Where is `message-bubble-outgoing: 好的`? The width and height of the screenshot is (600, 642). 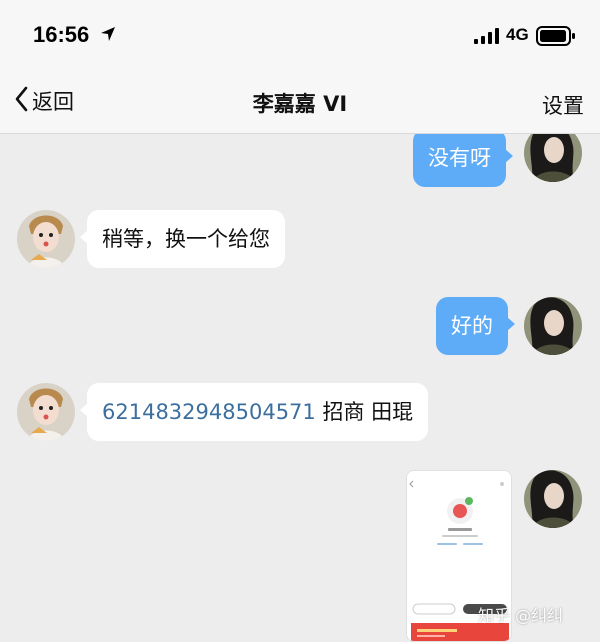
message-bubble-outgoing: 好的 is located at coordinates (475, 326).